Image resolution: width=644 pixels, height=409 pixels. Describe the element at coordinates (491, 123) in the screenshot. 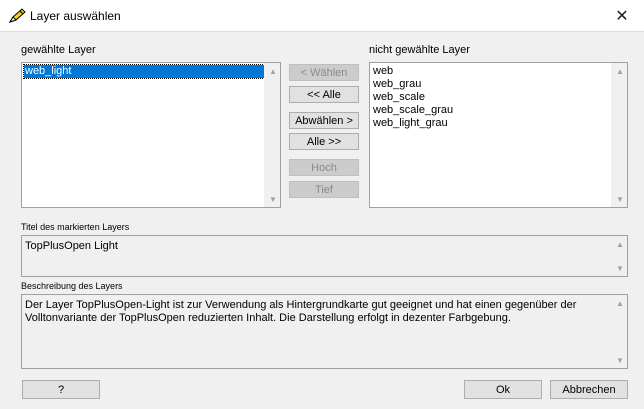

I see `list-item: web_light_grau` at that location.